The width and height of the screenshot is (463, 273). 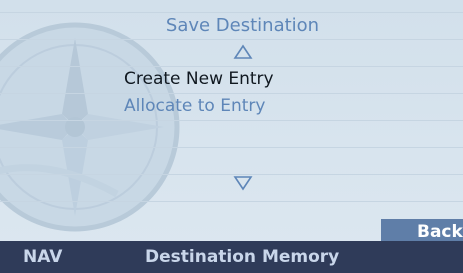 What do you see at coordinates (199, 79) in the screenshot?
I see `menu-item-create-new-entry: Create New Entry` at bounding box center [199, 79].